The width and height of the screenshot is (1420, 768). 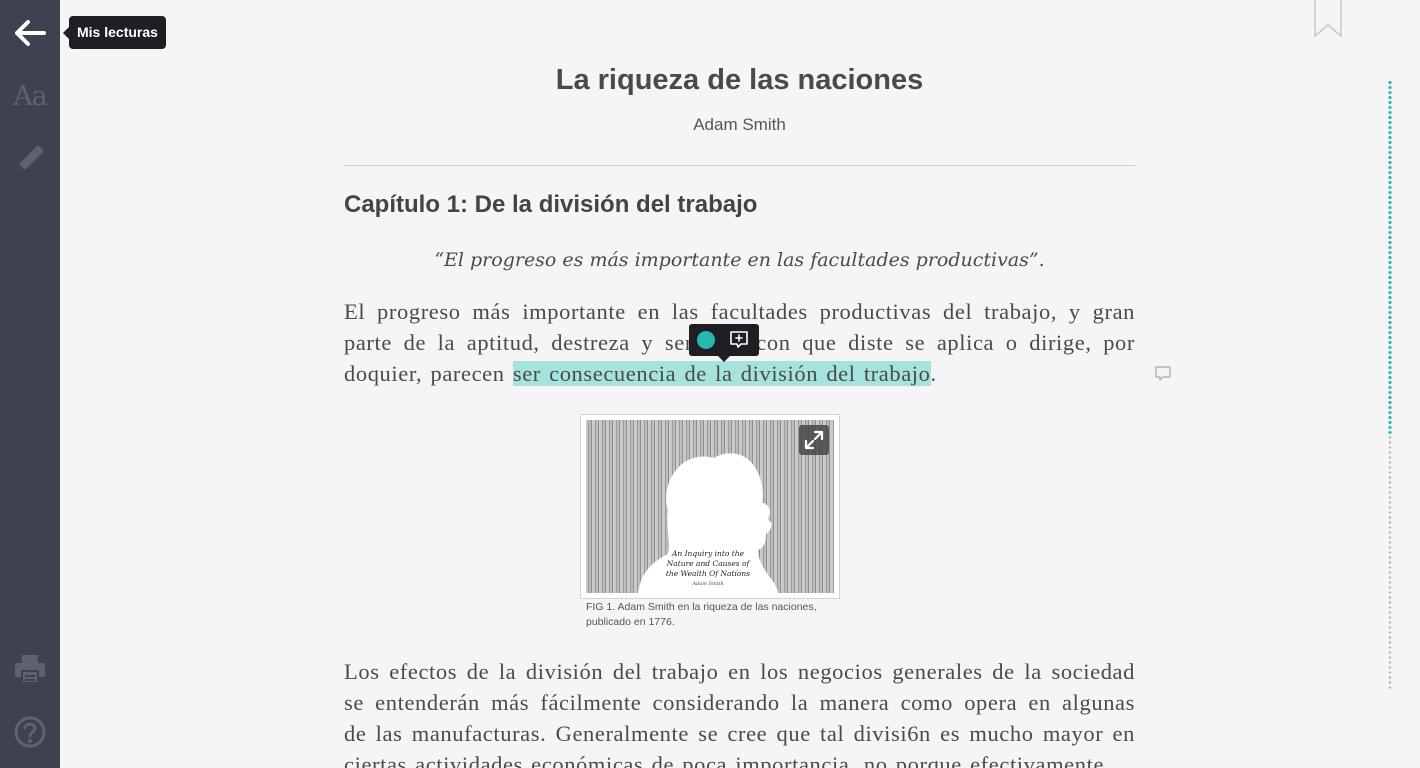 I want to click on arrow-left-icon, so click(x=30, y=33).